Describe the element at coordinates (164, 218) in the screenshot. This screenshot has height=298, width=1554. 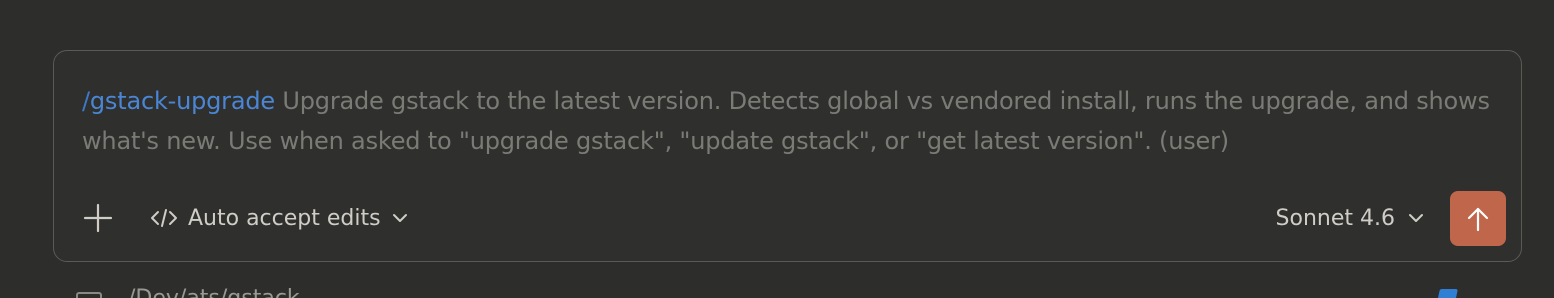
I see `code-icon` at that location.